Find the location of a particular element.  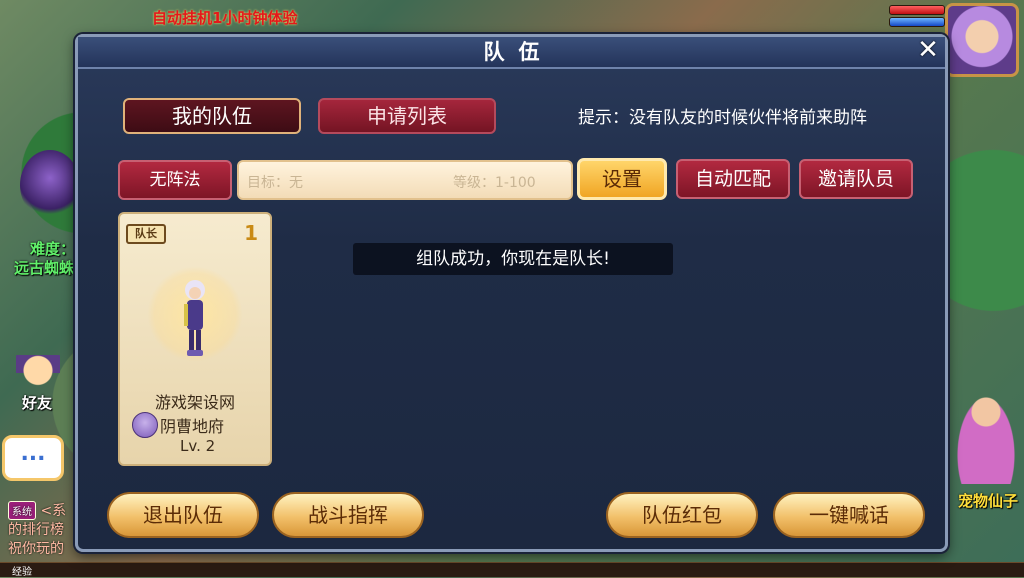

system-message-line: 的排行榜 is located at coordinates (36, 530).